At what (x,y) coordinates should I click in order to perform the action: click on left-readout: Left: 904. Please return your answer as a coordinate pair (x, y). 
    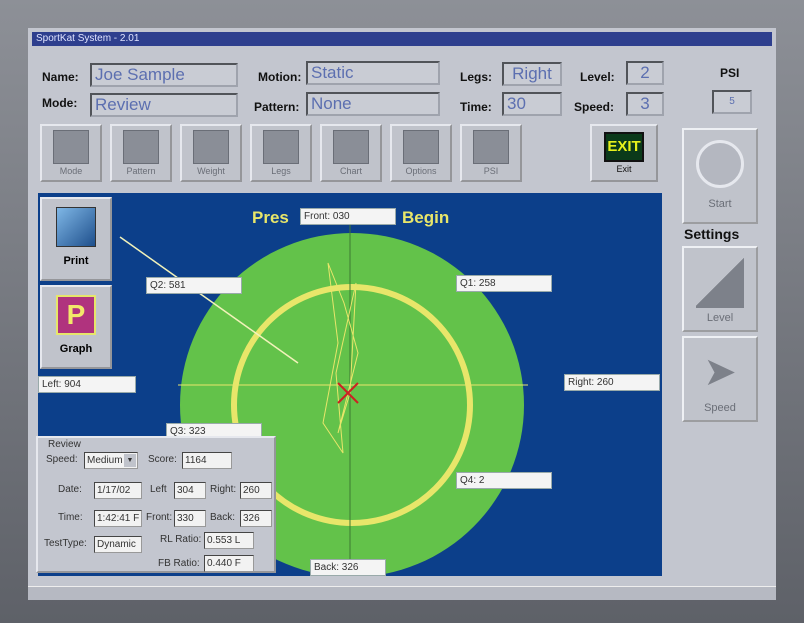
    Looking at the image, I should click on (87, 384).